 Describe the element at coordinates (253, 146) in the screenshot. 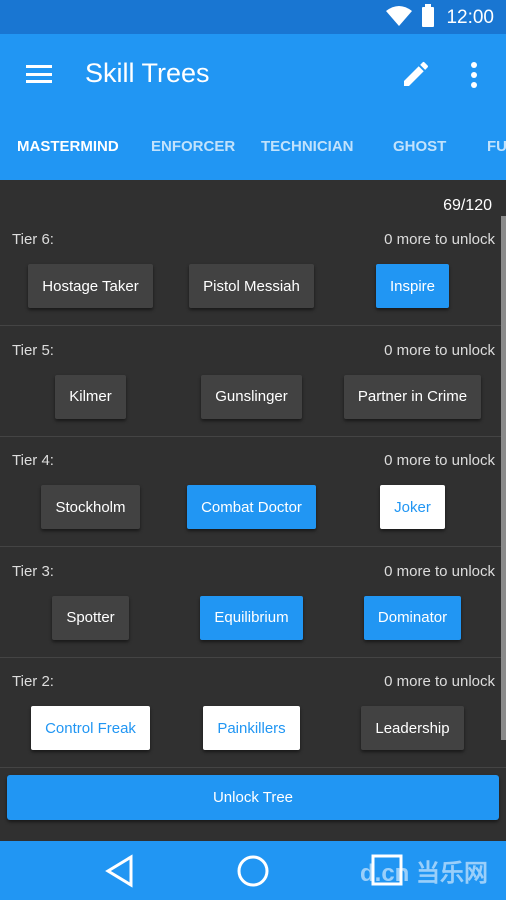

I see `tab-bar: MASTERMIND ENFORCER TECHNICIAN GHOST FU` at that location.